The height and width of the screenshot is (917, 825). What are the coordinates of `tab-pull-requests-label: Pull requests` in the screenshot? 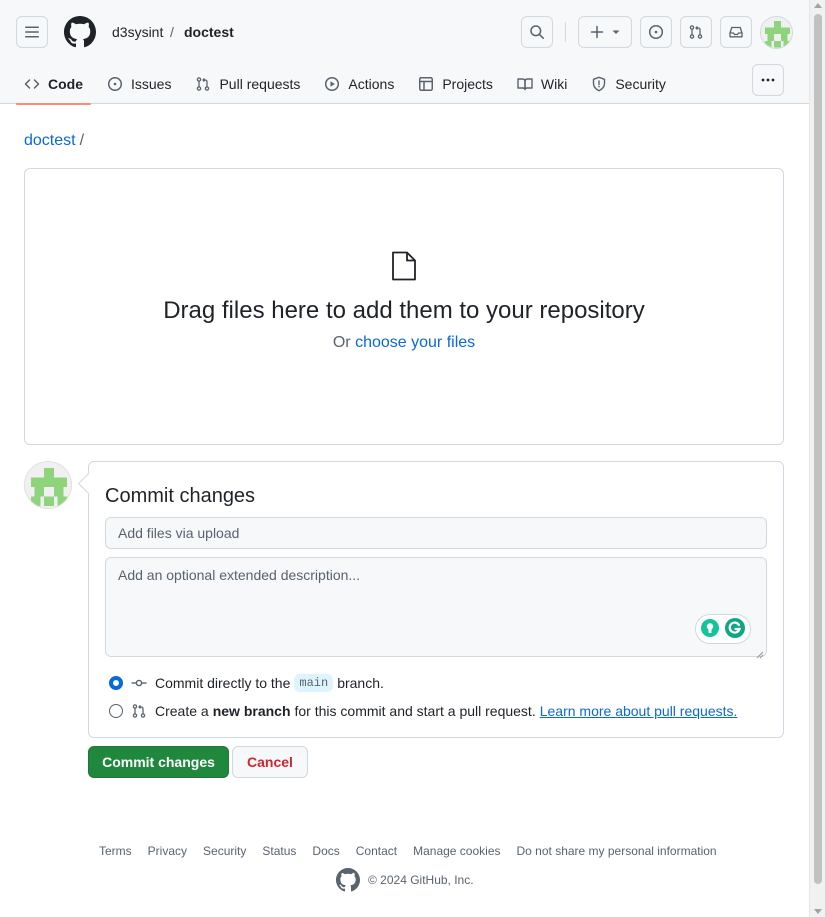 It's located at (260, 84).